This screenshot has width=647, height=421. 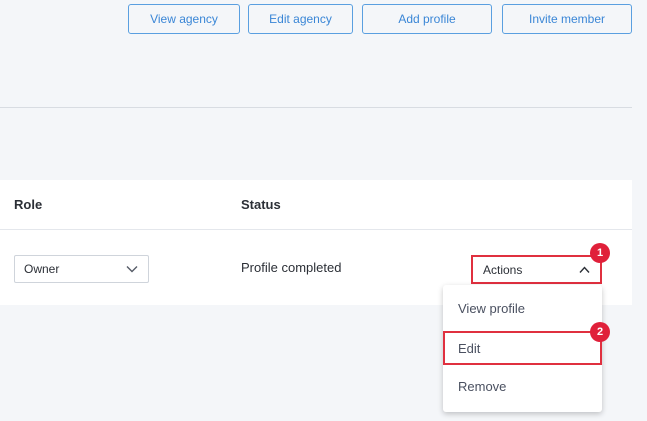 I want to click on chevron-down-icon, so click(x=132, y=269).